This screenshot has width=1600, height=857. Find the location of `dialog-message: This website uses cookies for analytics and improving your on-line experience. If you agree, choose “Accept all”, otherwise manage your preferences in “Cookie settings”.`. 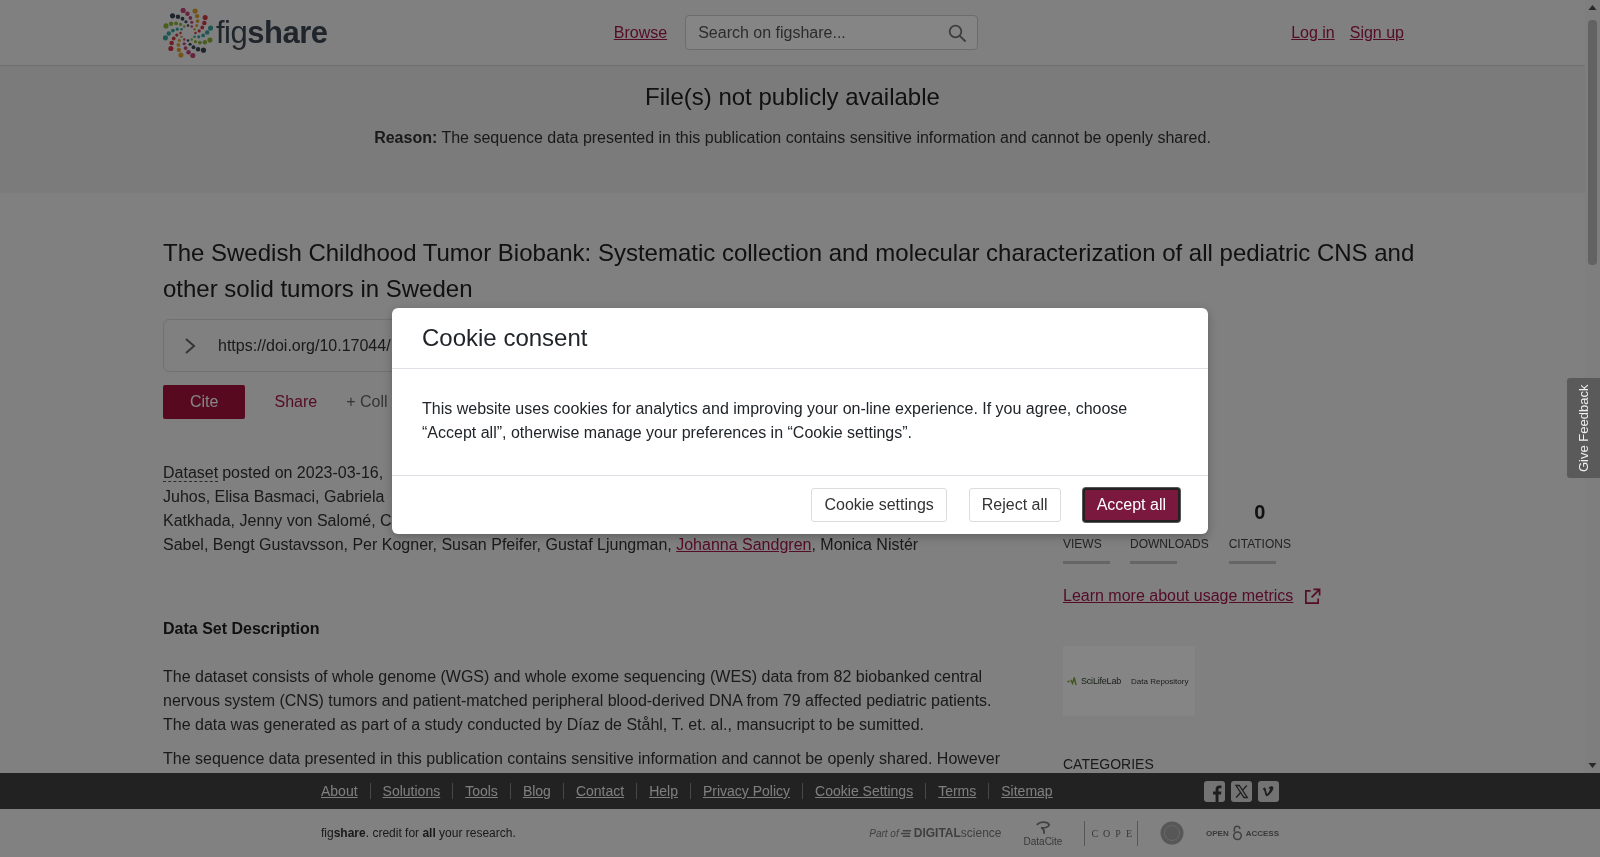

dialog-message: This website uses cookies for analytics and improving your on-line experience. If you agree, choose “Accept all”, otherwise manage your preferences in “Cookie settings”. is located at coordinates (775, 421).